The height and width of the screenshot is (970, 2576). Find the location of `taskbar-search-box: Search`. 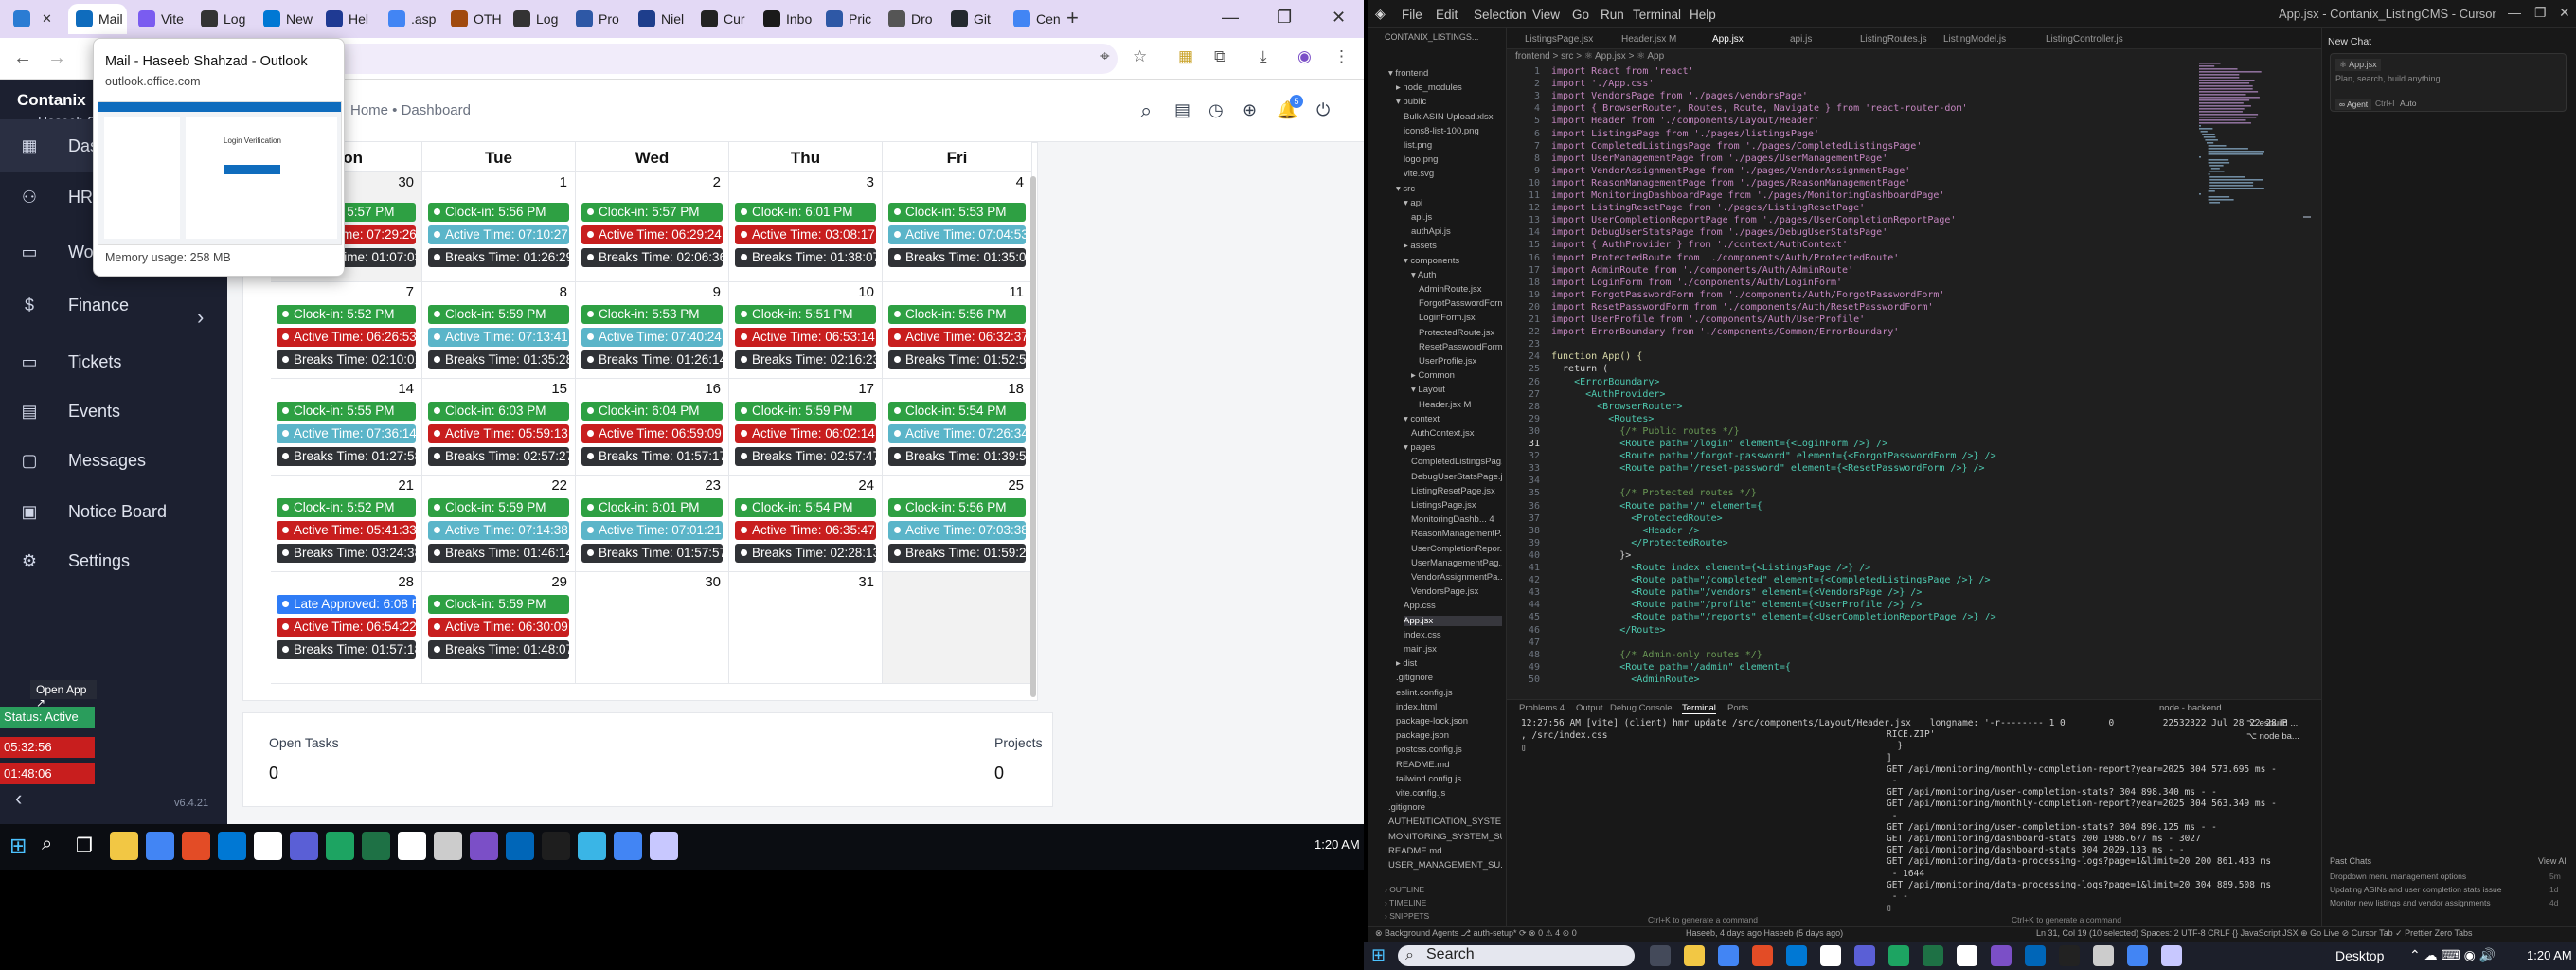

taskbar-search-box: Search is located at coordinates (1516, 955).